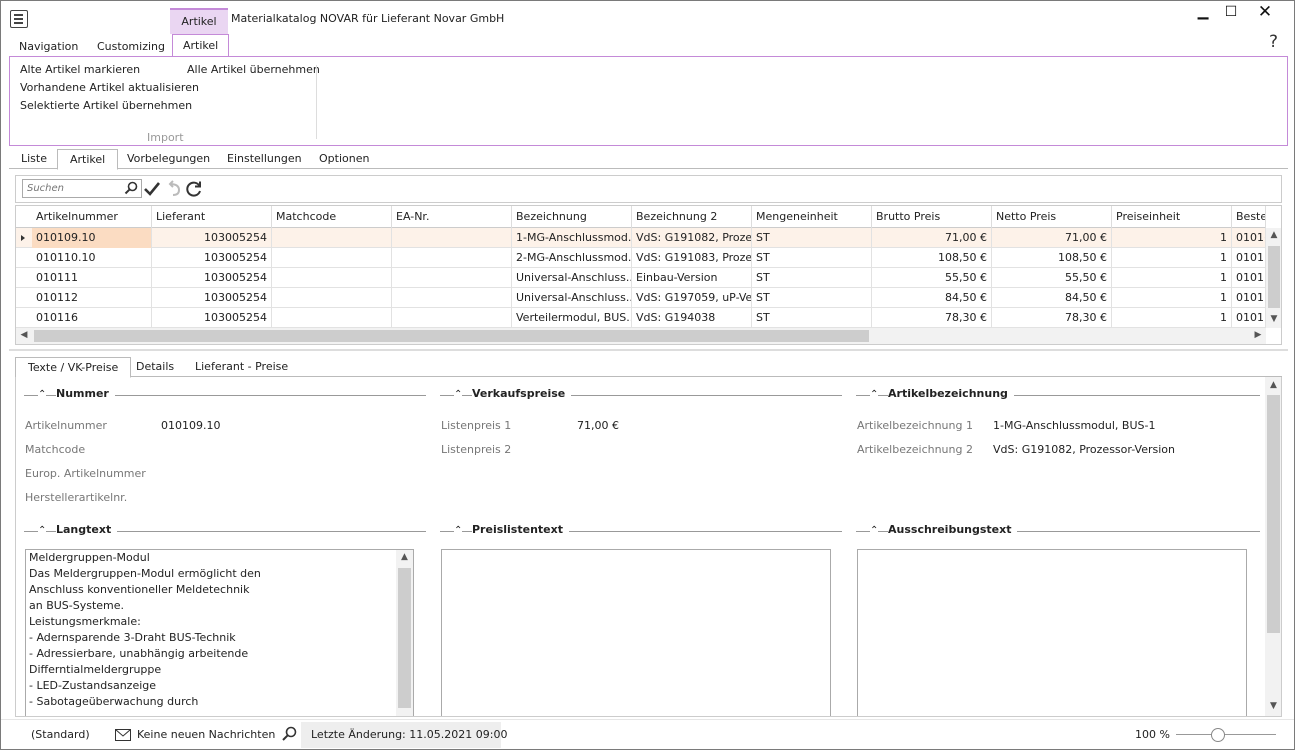  I want to click on artikelbezeichnung-2-value: VdS: G191082, Prozessor-Version, so click(1084, 449).